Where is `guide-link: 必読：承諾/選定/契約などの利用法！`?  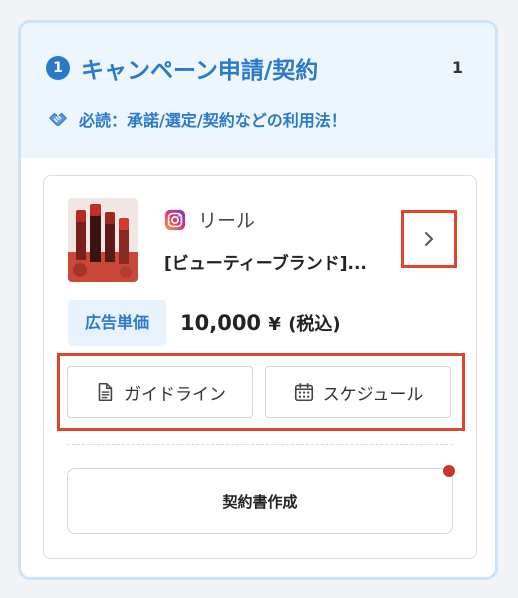 guide-link: 必読：承諾/選定/契約などの利用法！ is located at coordinates (197, 119).